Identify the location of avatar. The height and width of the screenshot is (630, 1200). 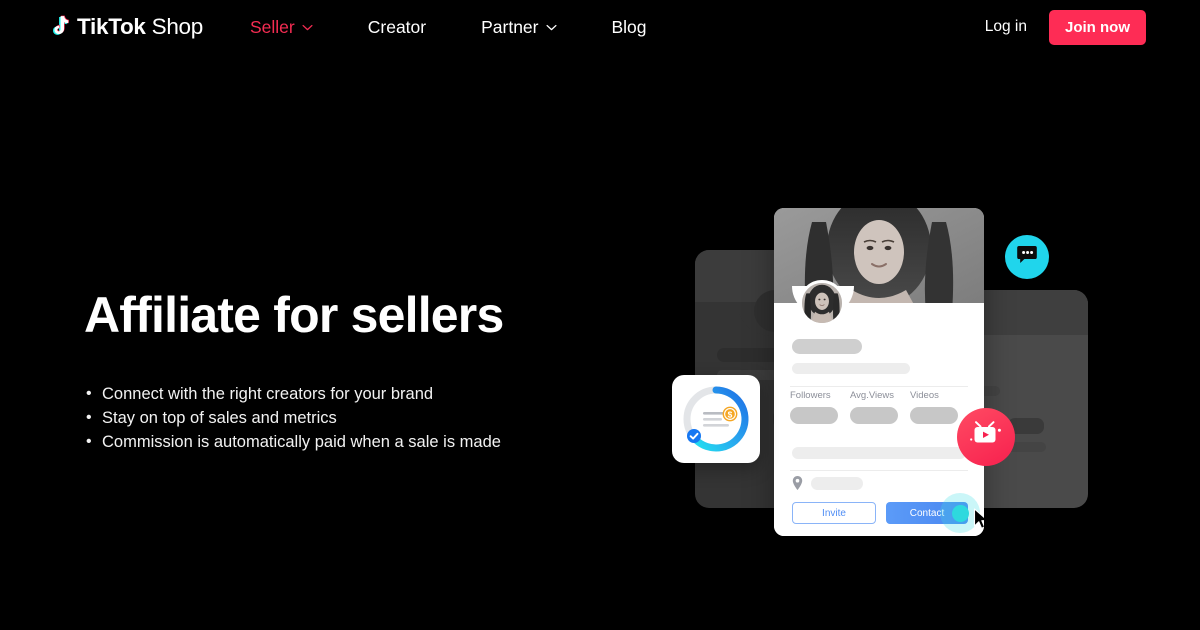
(822, 303).